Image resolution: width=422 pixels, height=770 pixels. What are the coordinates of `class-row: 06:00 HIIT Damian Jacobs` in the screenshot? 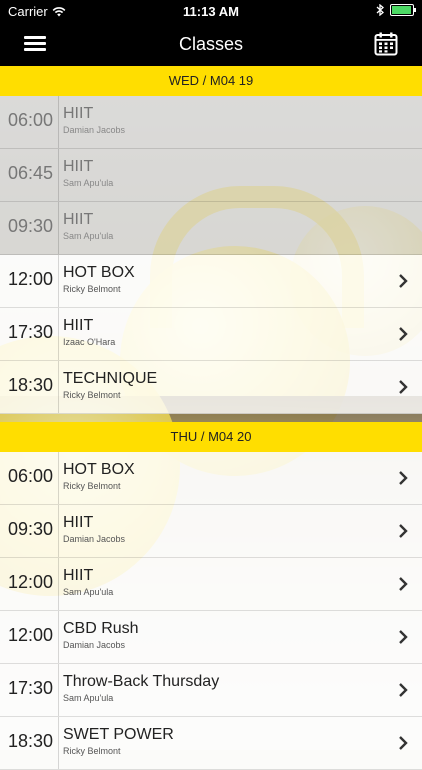 It's located at (211, 122).